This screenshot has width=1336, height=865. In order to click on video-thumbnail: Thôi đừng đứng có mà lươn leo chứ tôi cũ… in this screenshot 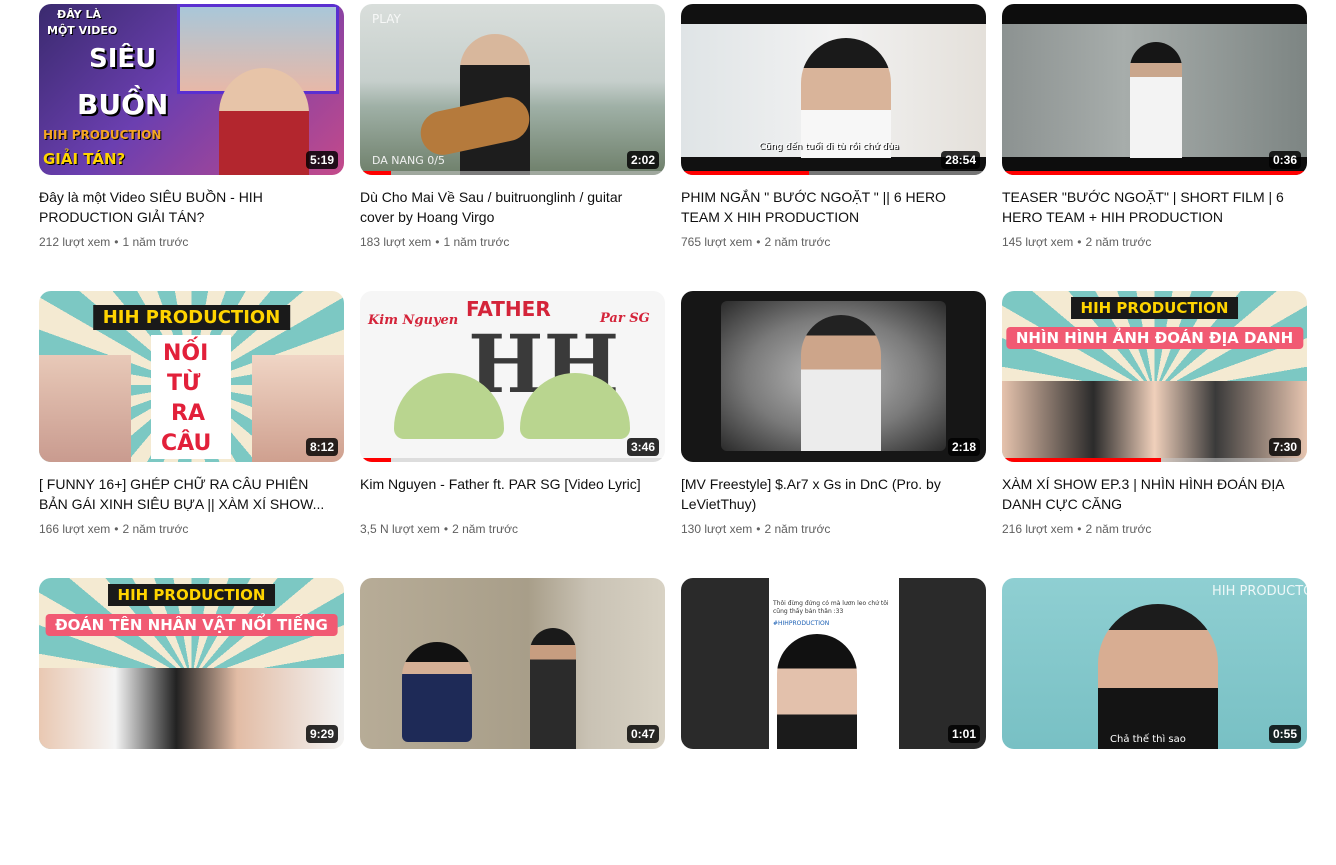, I will do `click(833, 663)`.